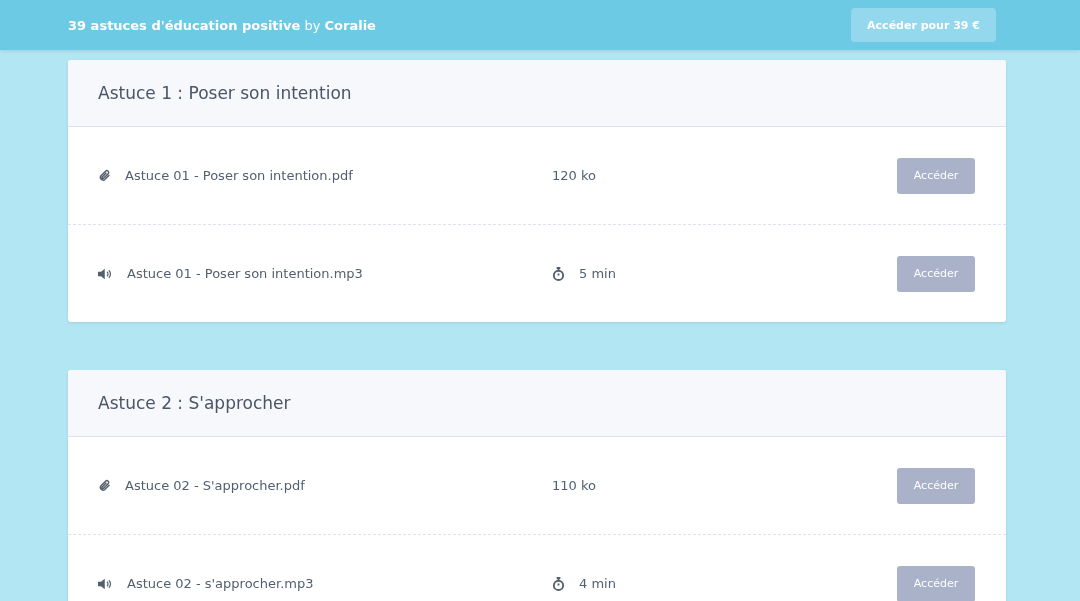 This screenshot has height=601, width=1080. I want to click on section-title: Astuce 2 : S'approcher, so click(194, 403).